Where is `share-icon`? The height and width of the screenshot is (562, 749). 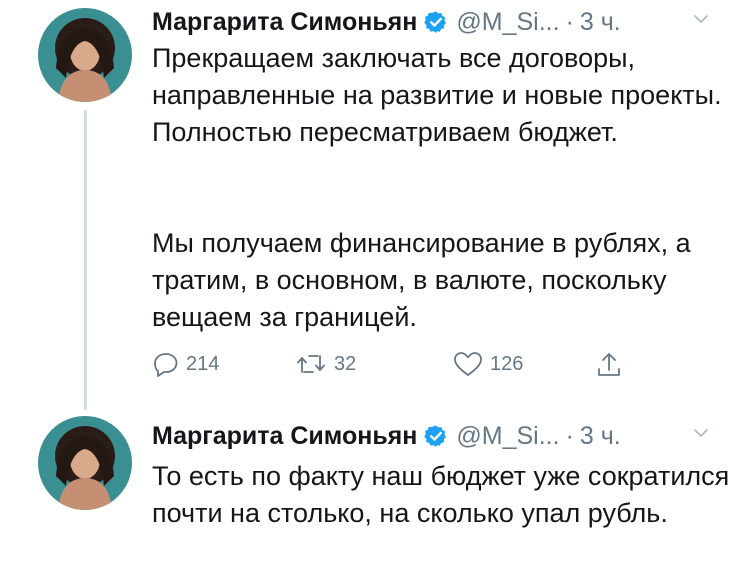 share-icon is located at coordinates (609, 364).